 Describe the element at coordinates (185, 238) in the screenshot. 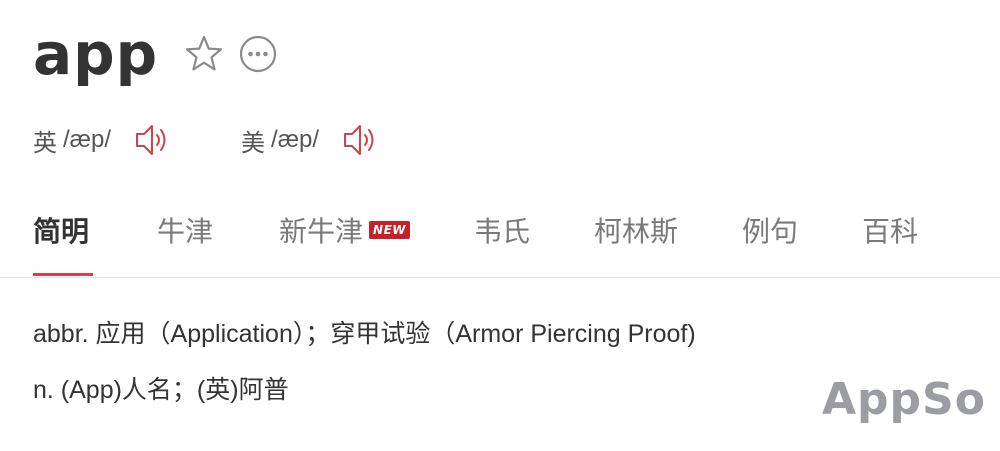

I see `tab-niujin: 牛津` at that location.